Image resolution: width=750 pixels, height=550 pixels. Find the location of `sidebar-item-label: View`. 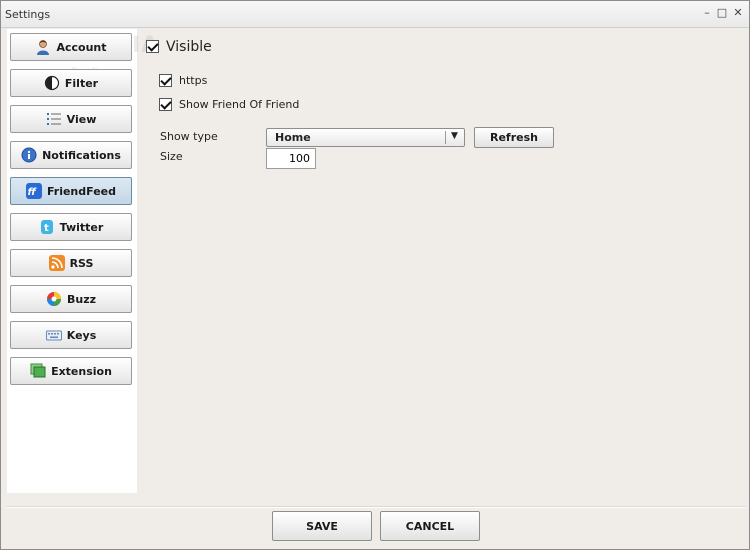

sidebar-item-label: View is located at coordinates (81, 119).